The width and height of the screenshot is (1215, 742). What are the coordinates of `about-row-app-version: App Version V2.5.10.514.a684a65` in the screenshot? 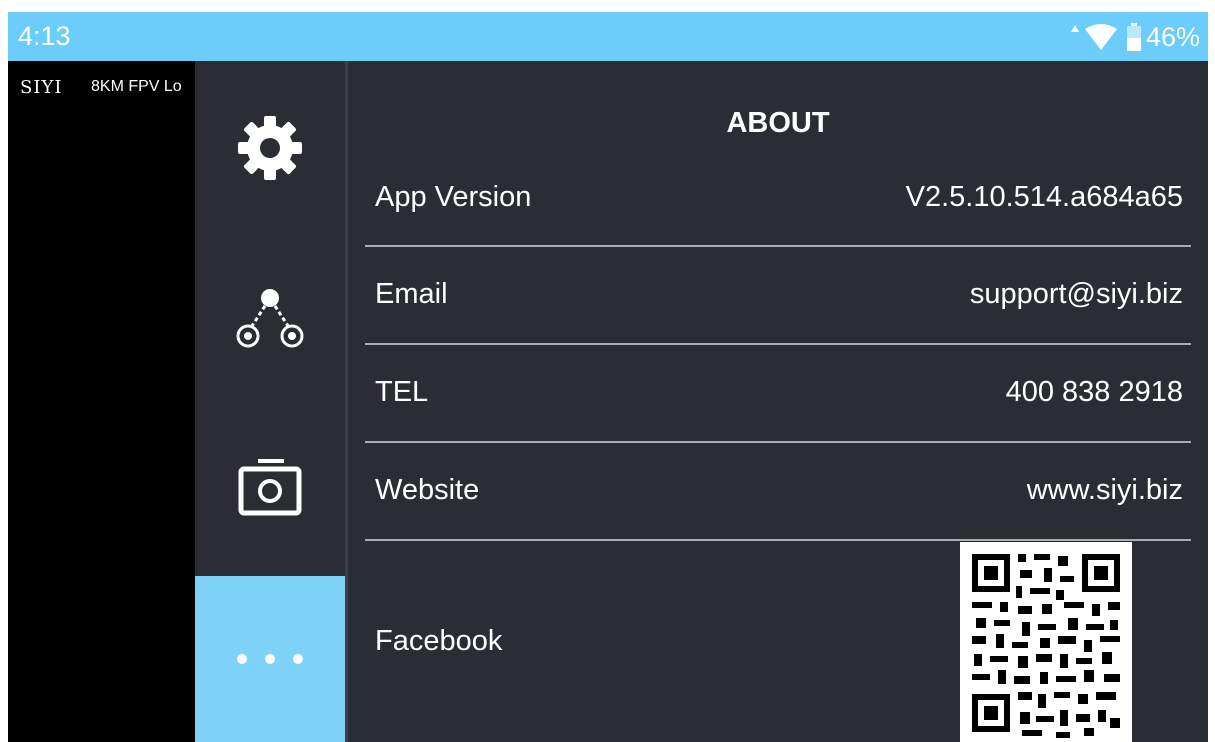 It's located at (778, 204).